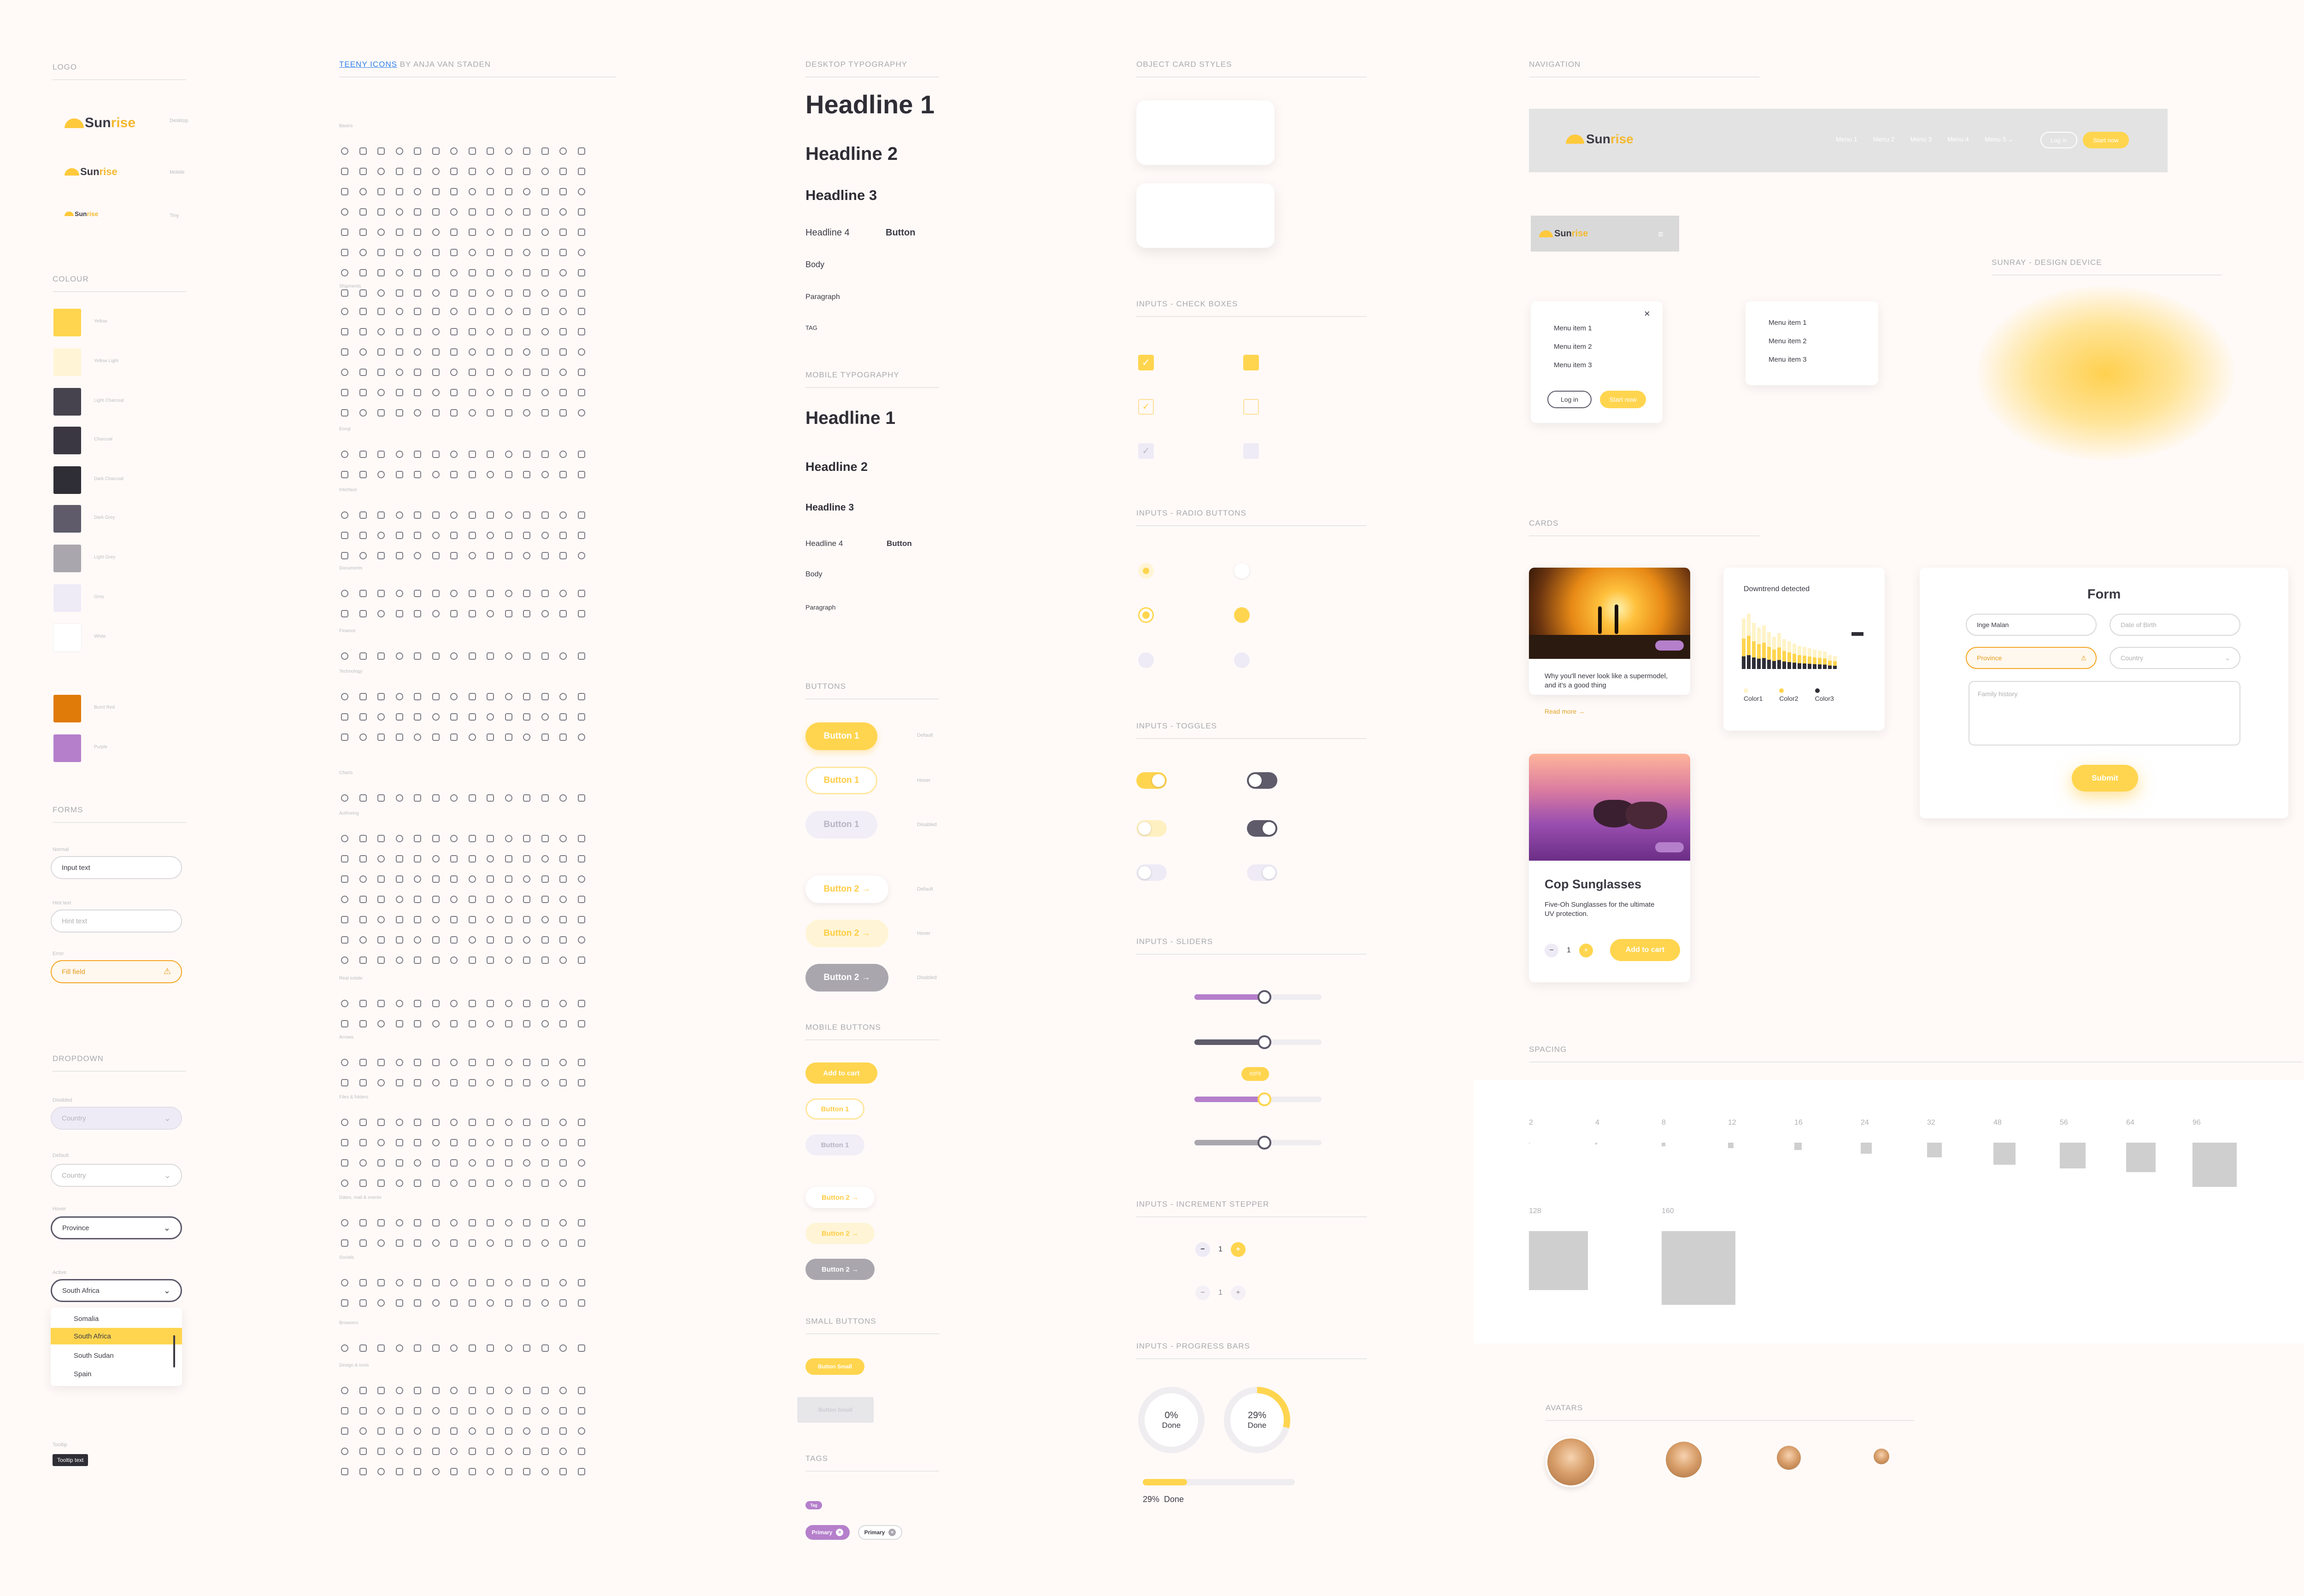  What do you see at coordinates (2105, 779) in the screenshot?
I see `submit-button: Submit` at bounding box center [2105, 779].